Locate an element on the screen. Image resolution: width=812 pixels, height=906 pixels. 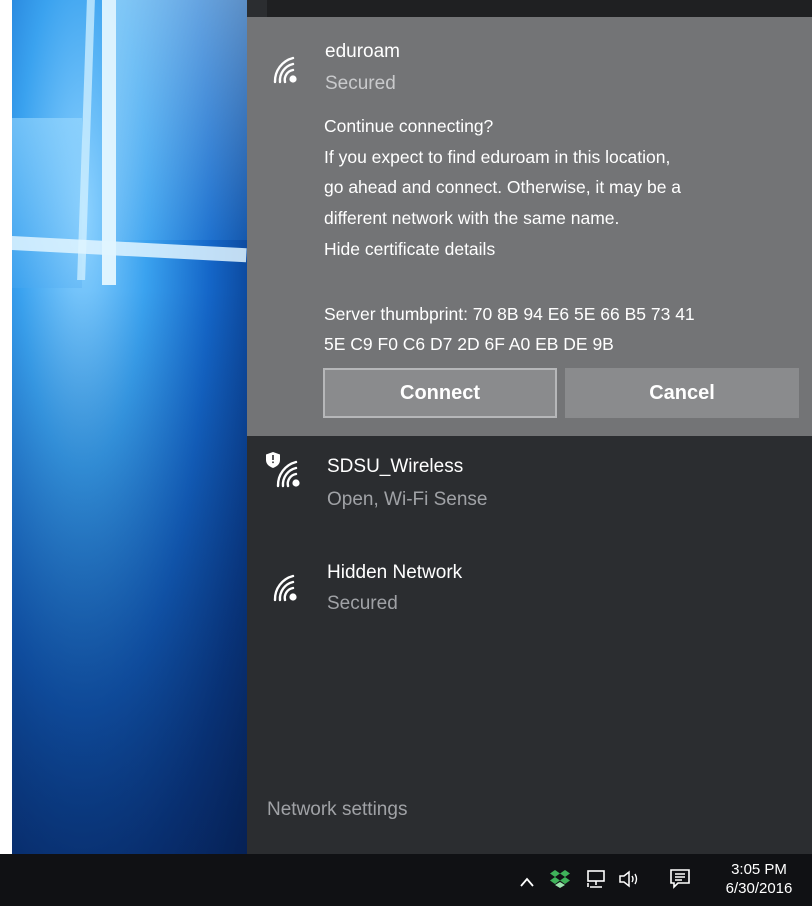
prompt-message-line: different network with the same name. is located at coordinates (472, 218).